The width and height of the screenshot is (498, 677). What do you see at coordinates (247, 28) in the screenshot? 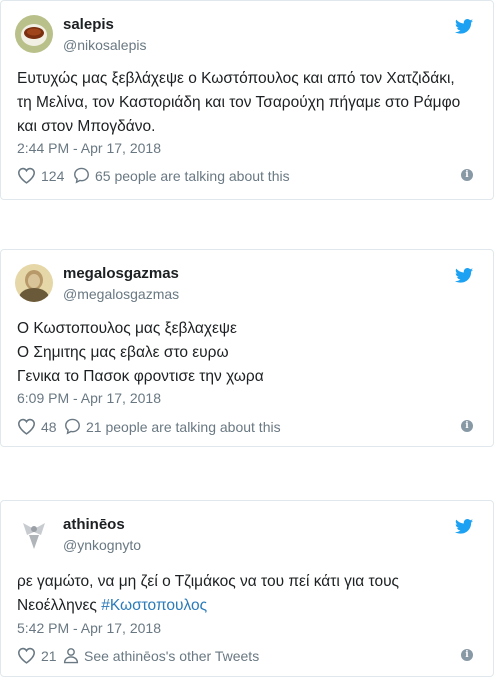
I see `tweet-header: salepis @nikosalepis` at bounding box center [247, 28].